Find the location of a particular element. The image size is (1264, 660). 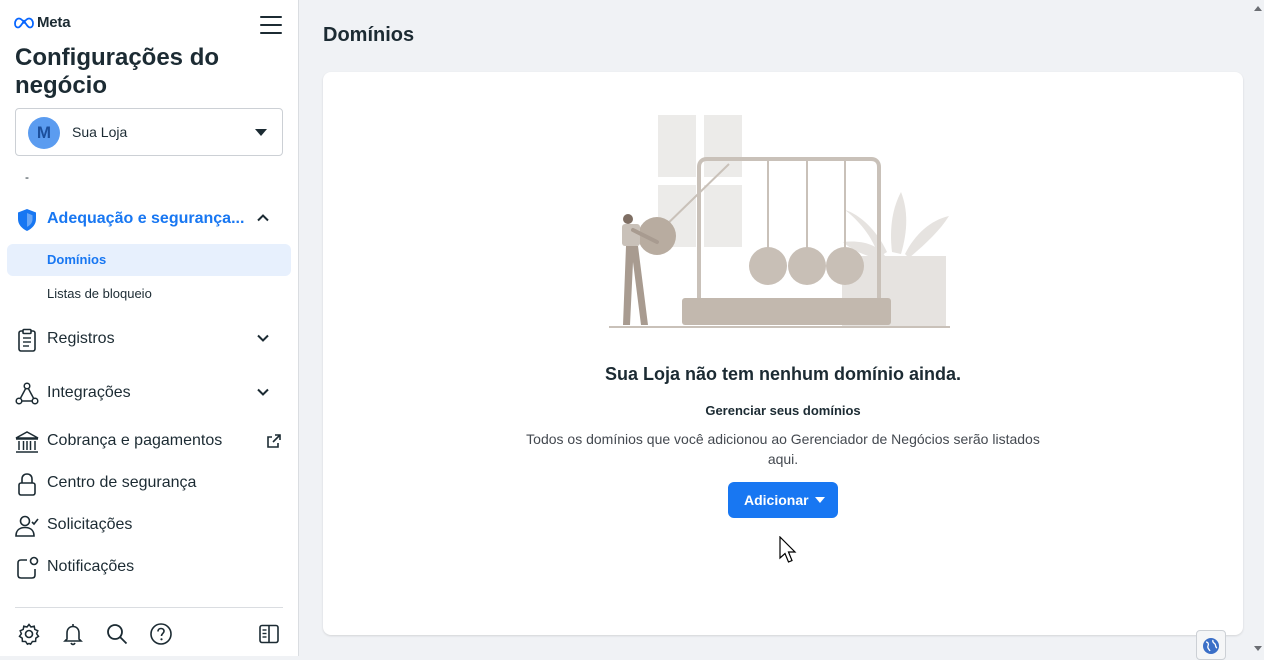

lock-icon is located at coordinates (27, 484).